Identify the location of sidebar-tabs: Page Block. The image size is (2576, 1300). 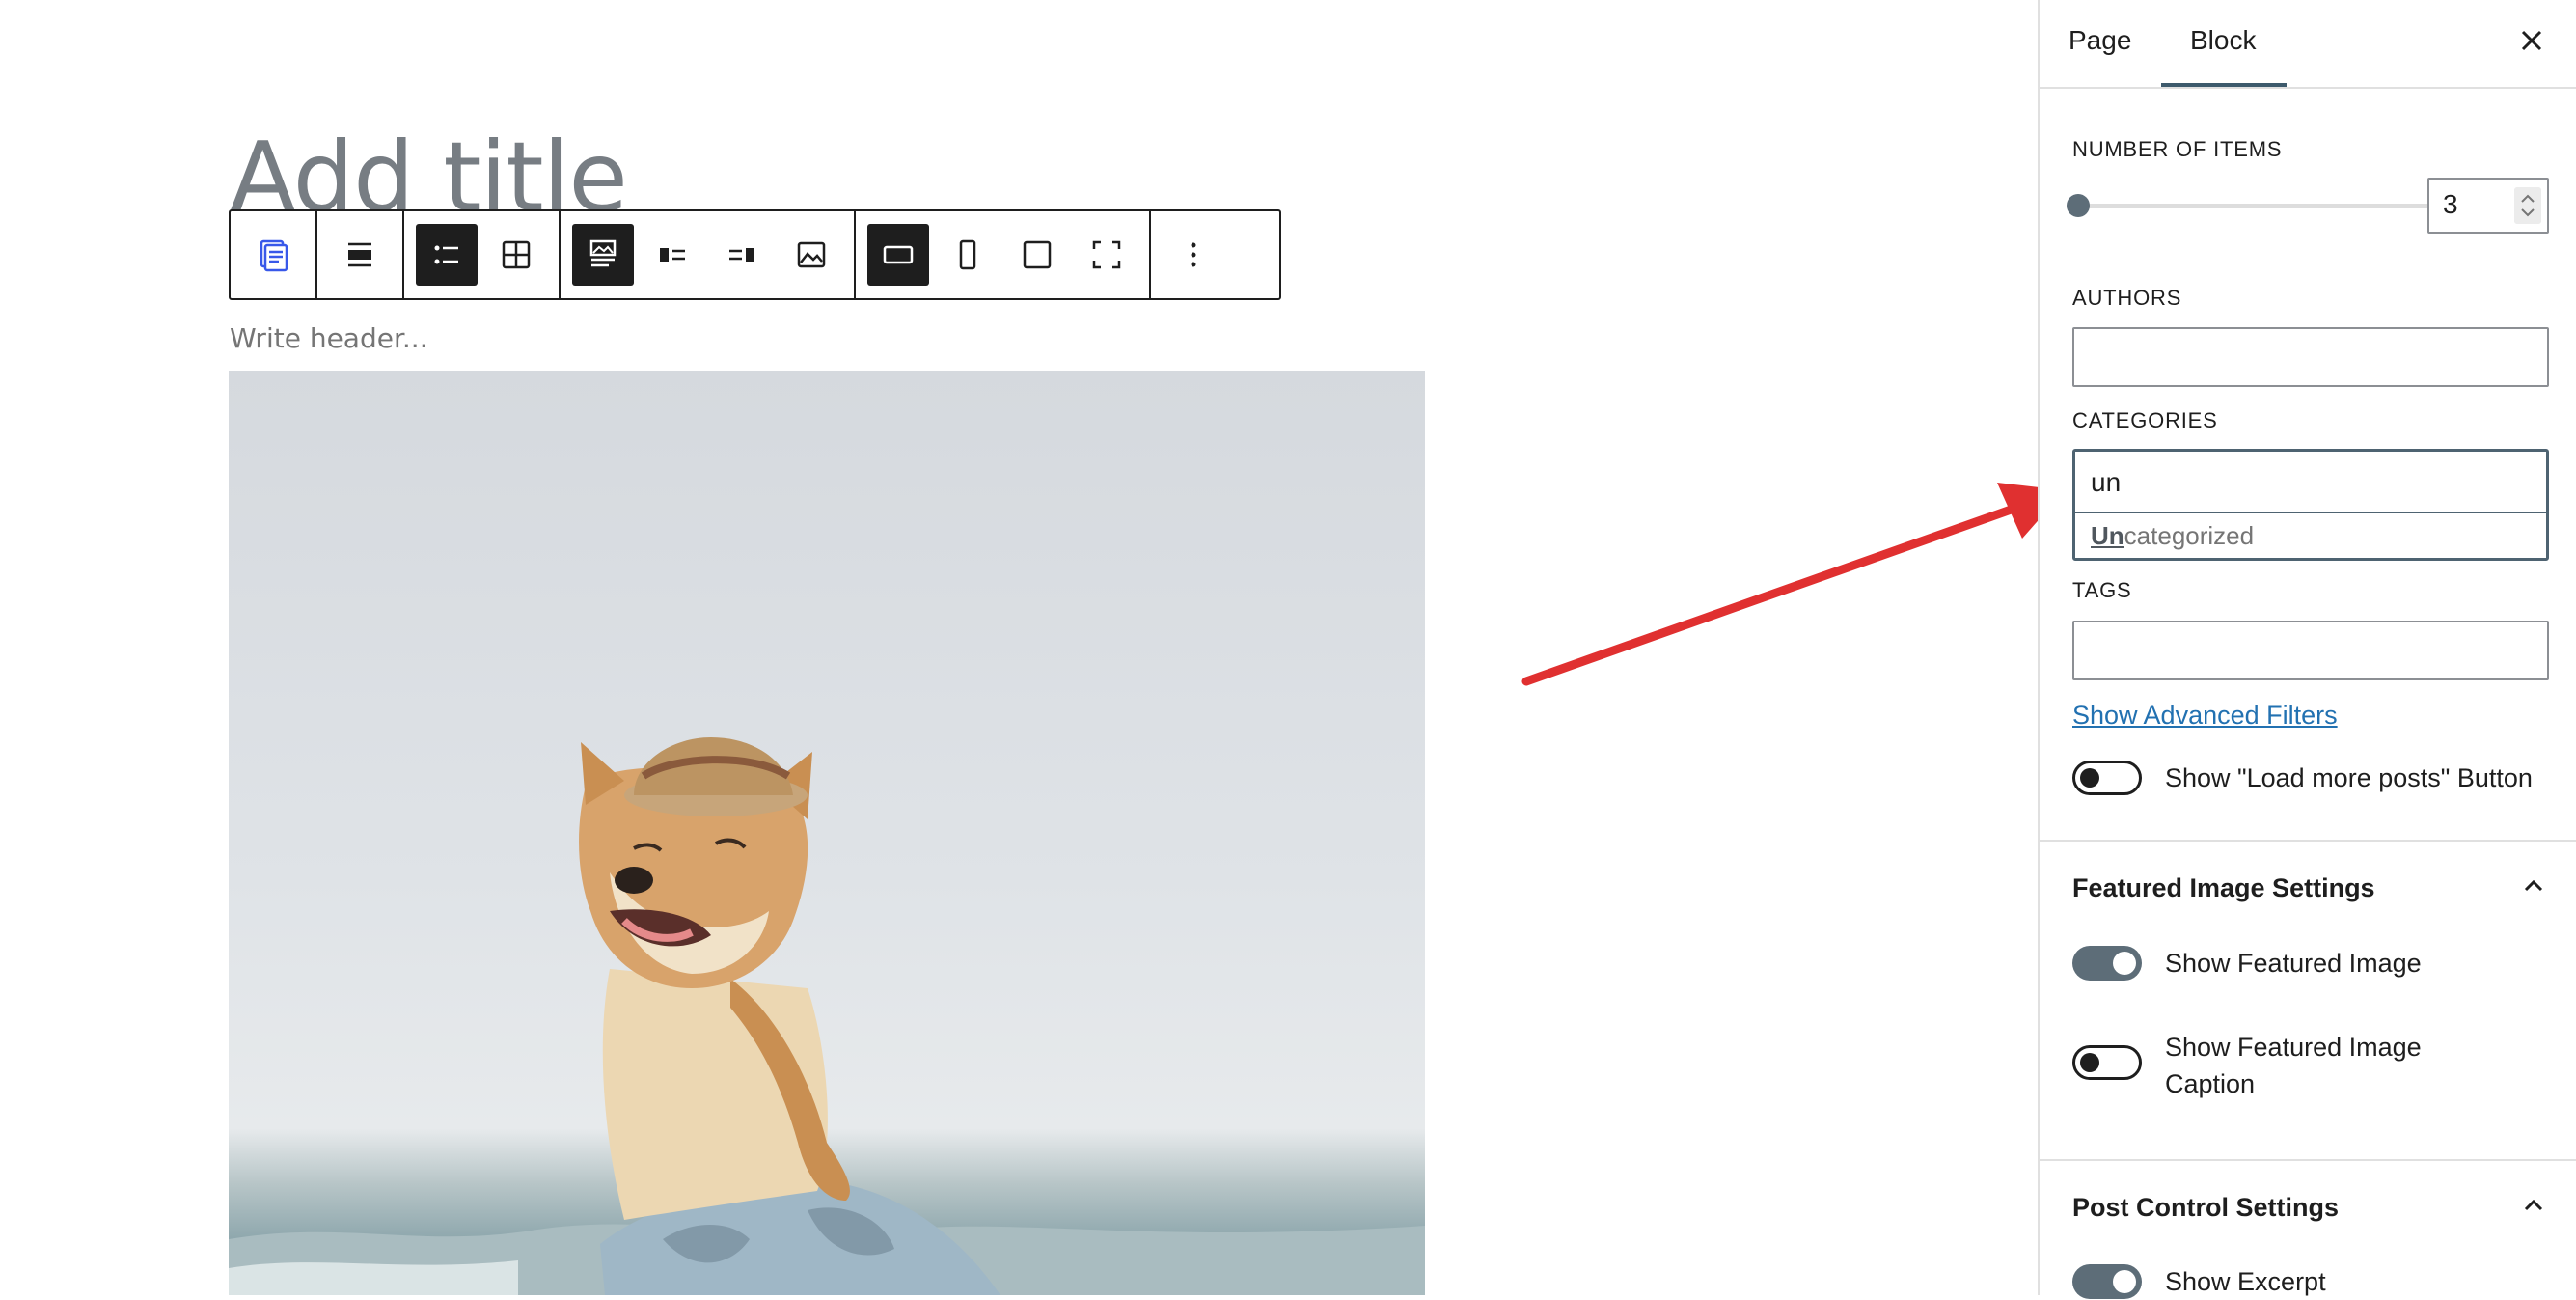
(2308, 45).